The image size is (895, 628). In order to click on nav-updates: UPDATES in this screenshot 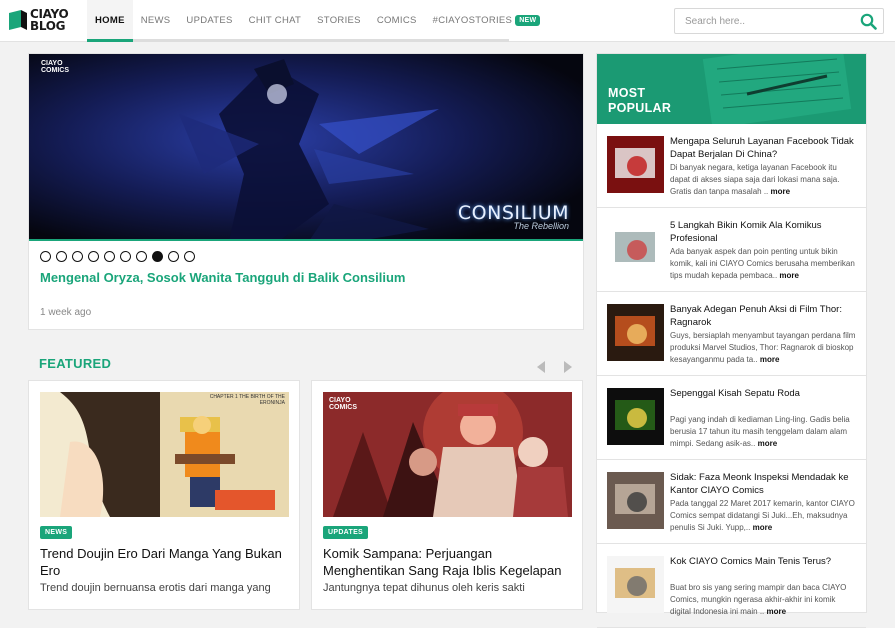, I will do `click(209, 21)`.